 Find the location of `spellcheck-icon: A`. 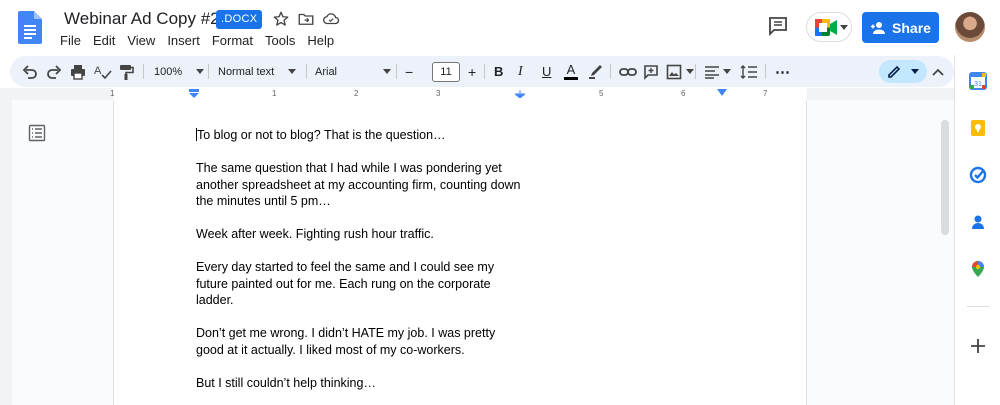

spellcheck-icon: A is located at coordinates (103, 72).